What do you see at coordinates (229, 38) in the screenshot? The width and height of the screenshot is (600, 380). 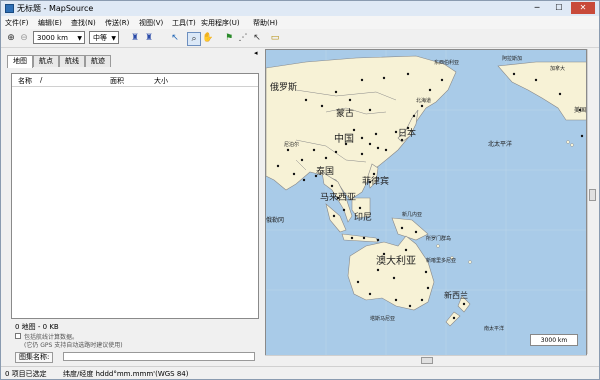 I see `waypoint-flag-icon: ⚑` at bounding box center [229, 38].